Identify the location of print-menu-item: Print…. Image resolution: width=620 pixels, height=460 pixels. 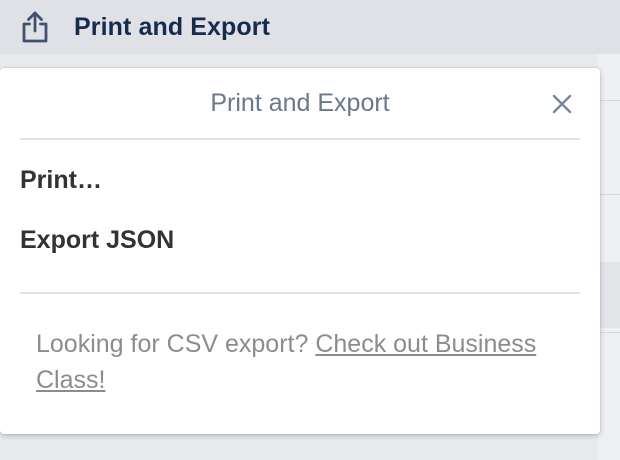
(300, 180).